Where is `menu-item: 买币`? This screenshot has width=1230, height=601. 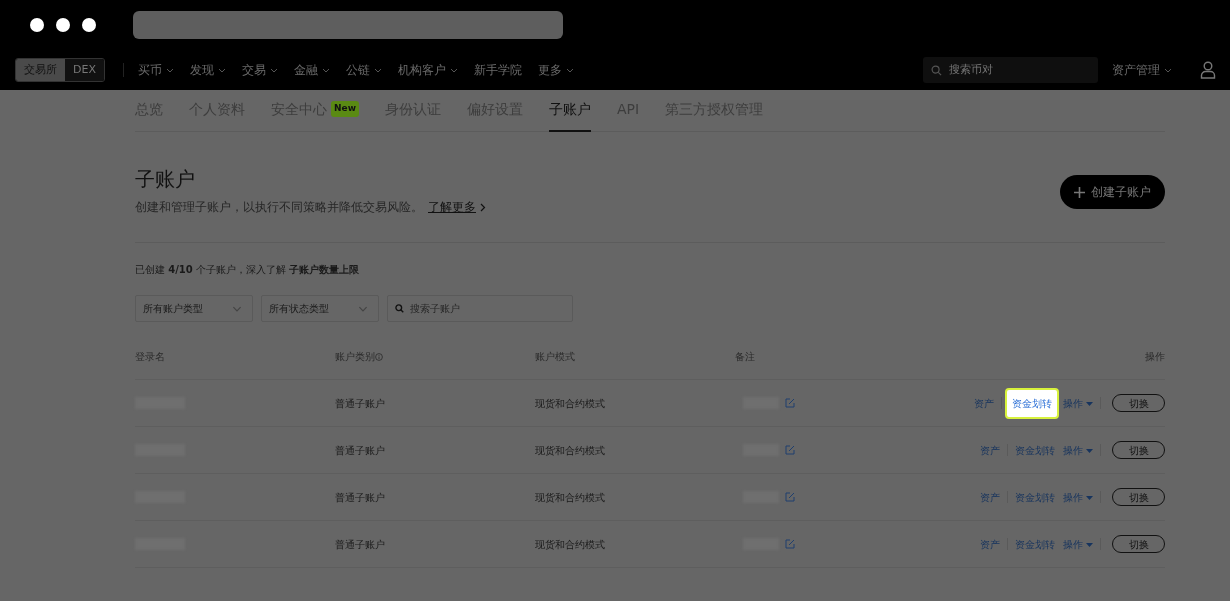
menu-item: 买币 is located at coordinates (155, 70).